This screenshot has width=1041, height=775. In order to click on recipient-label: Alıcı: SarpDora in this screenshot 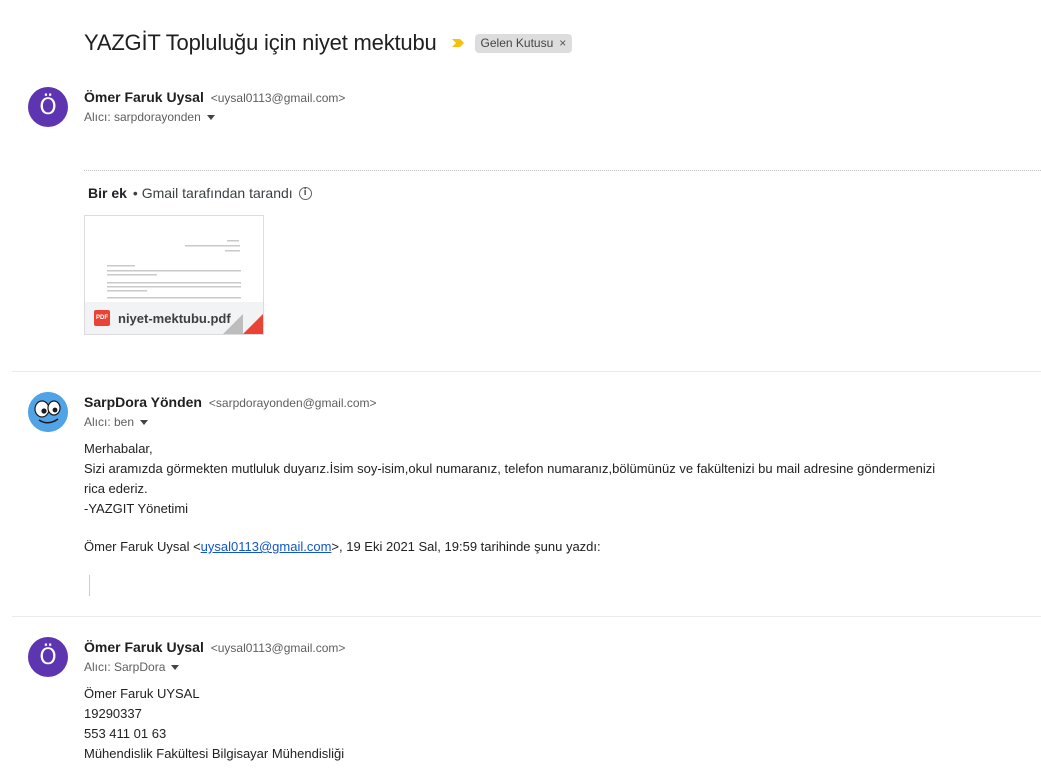, I will do `click(125, 667)`.